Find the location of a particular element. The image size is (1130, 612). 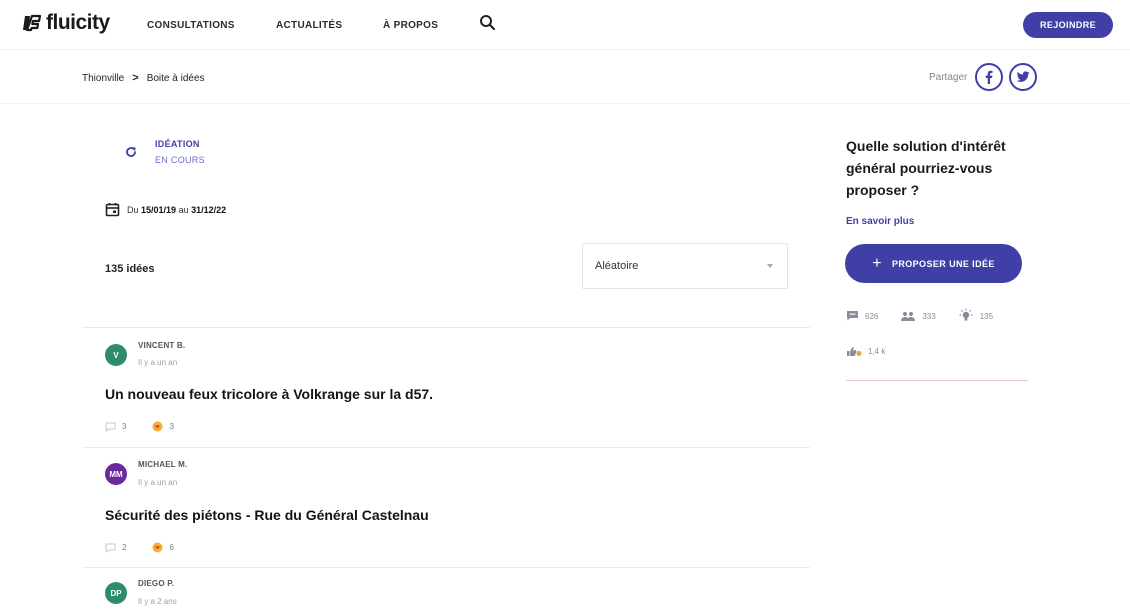

votes-total: 1,4 k is located at coordinates (877, 351).